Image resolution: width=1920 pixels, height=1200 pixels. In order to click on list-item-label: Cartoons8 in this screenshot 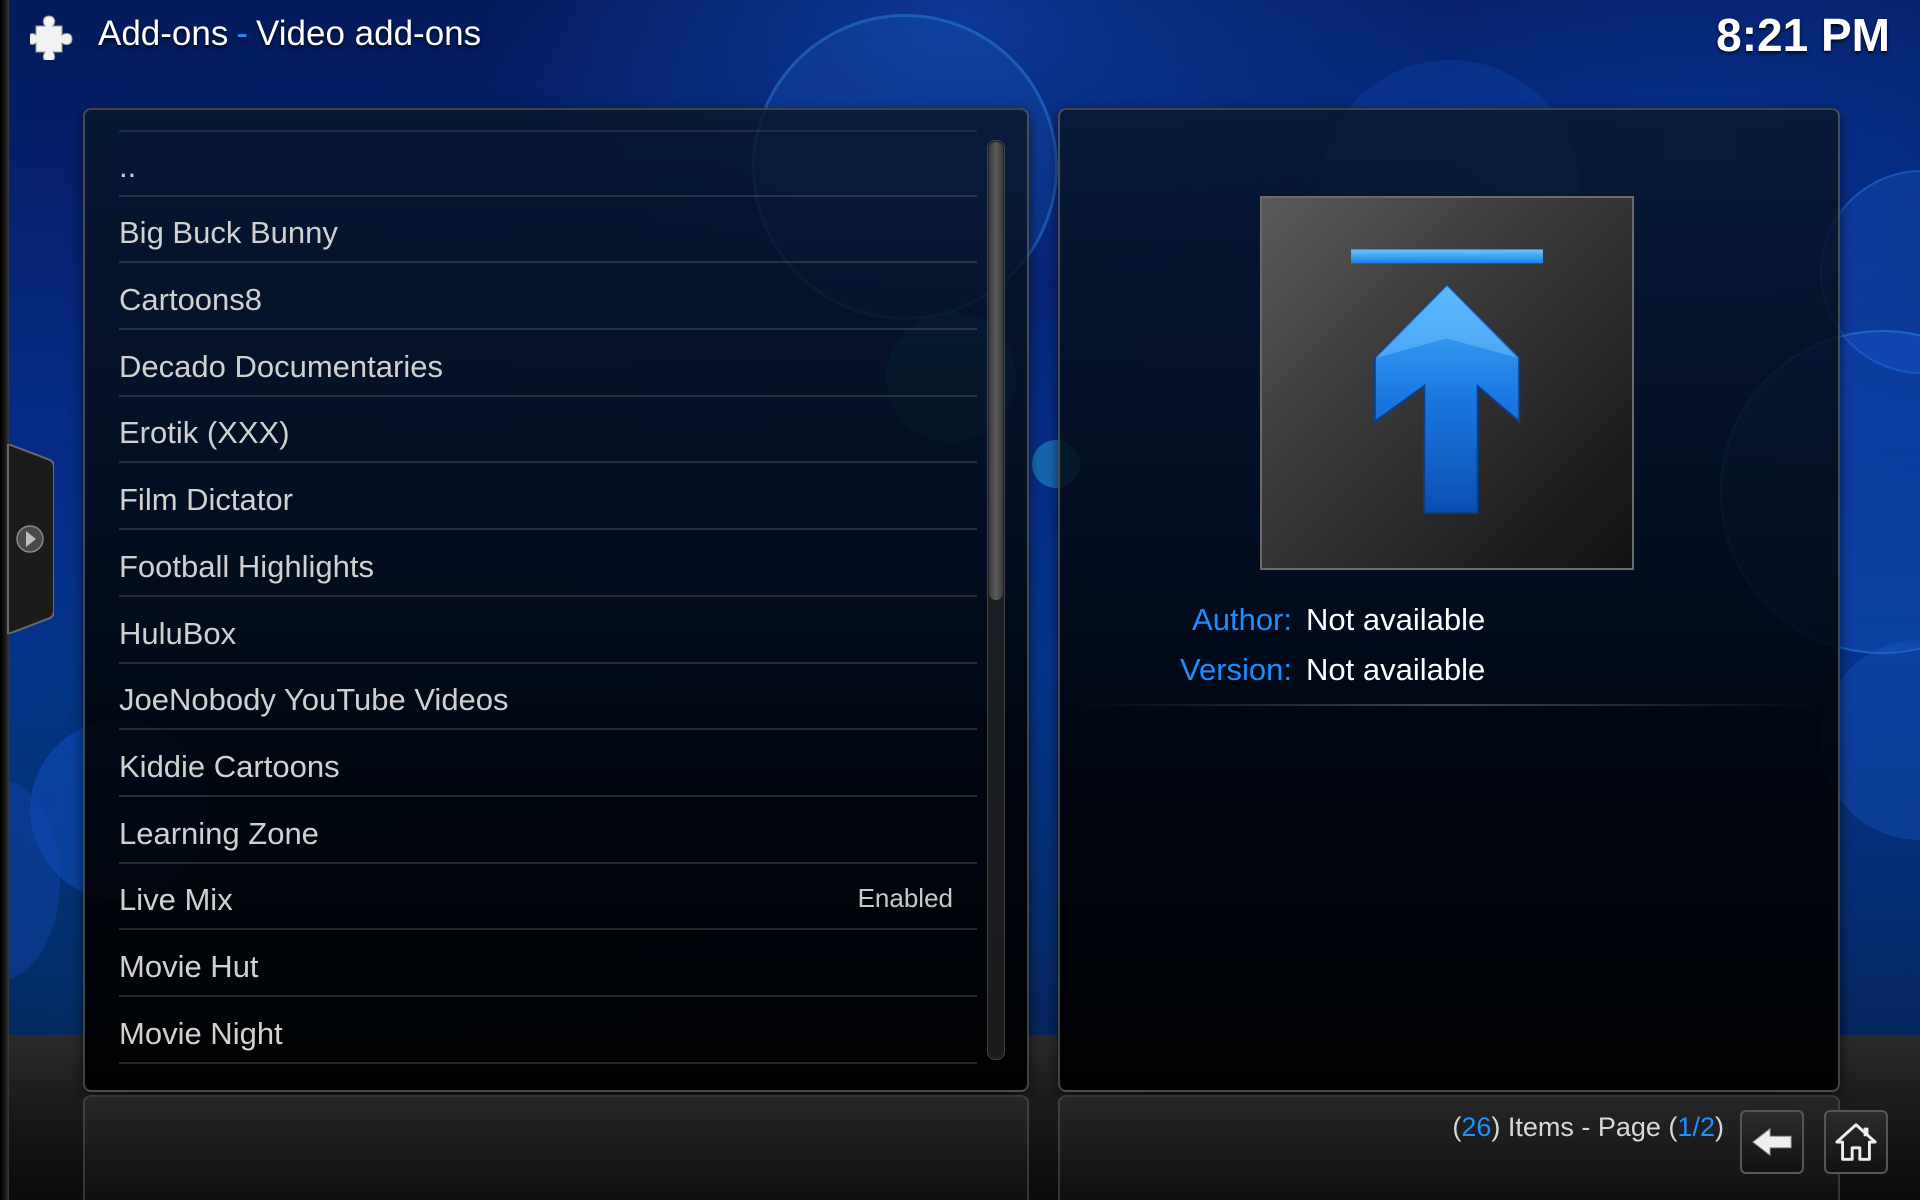, I will do `click(191, 300)`.